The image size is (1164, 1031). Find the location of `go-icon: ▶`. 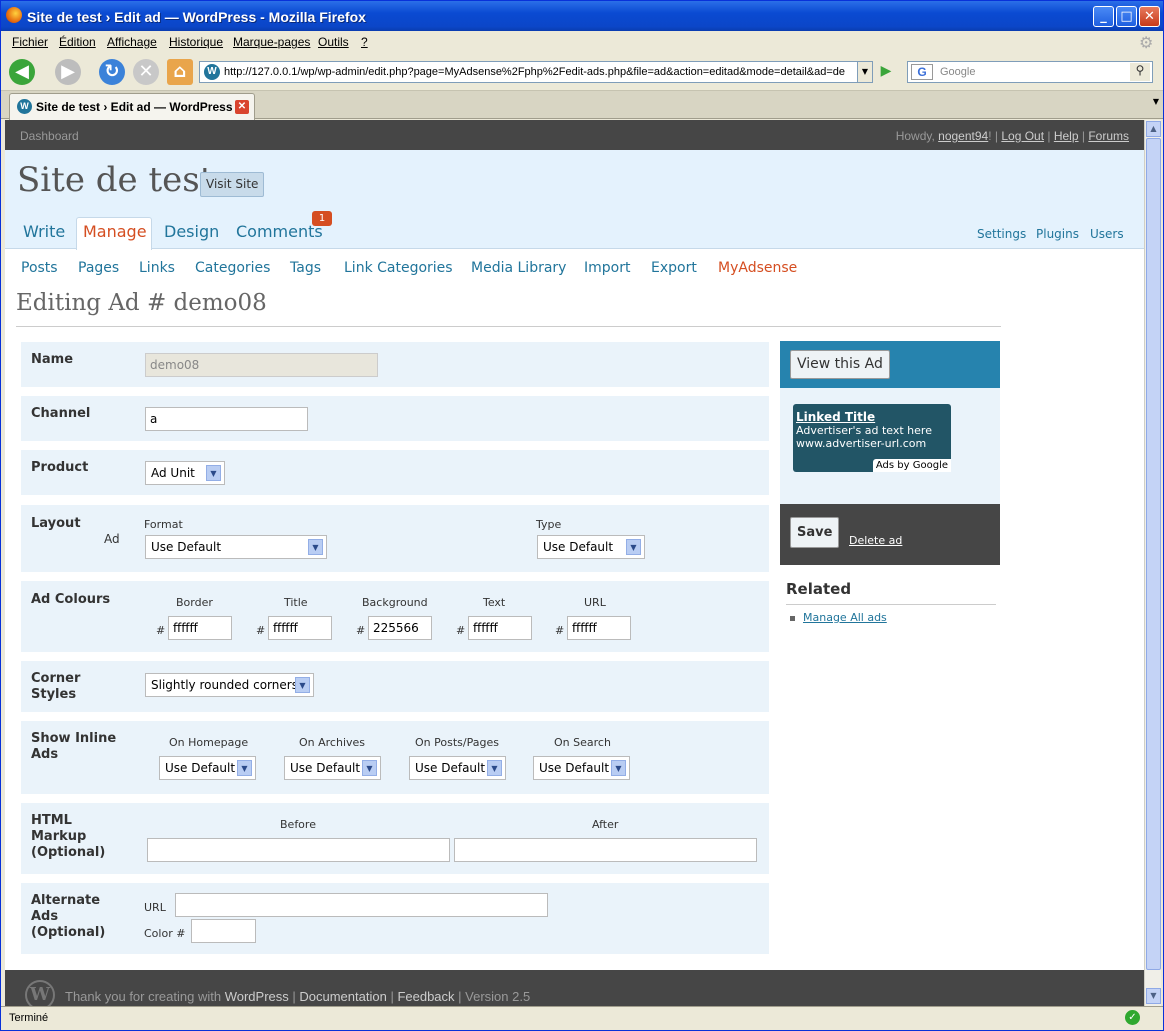

go-icon: ▶ is located at coordinates (886, 72).